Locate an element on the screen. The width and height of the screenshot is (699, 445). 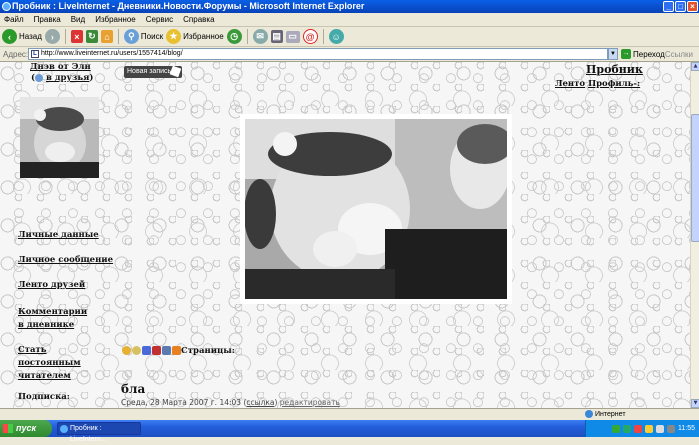
edit-button: ▭ is located at coordinates (292, 36).